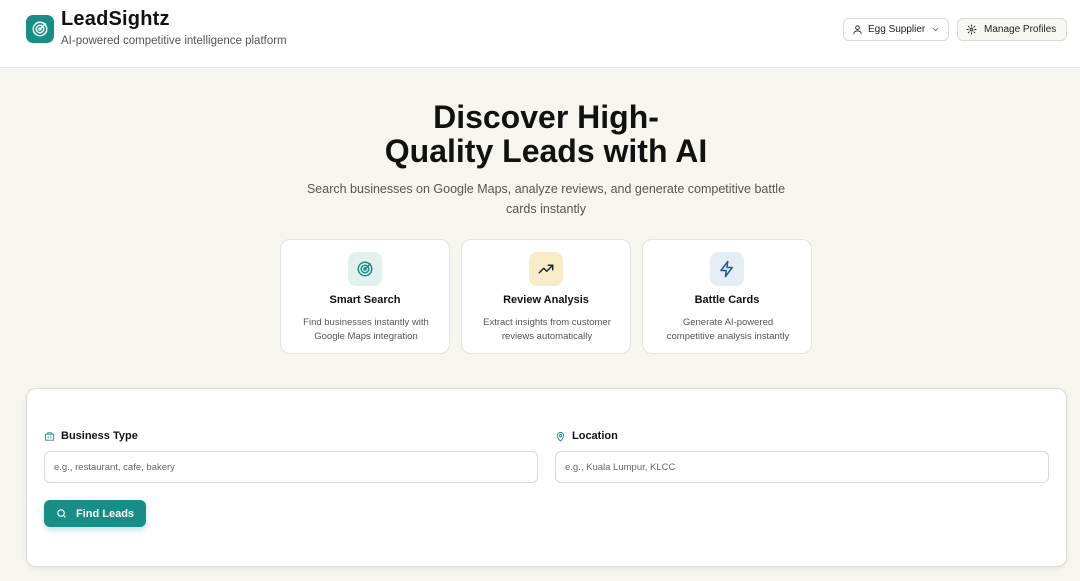 The width and height of the screenshot is (1080, 581). Describe the element at coordinates (728, 336) in the screenshot. I see `feature-description-line: competitive analysis instantly` at that location.